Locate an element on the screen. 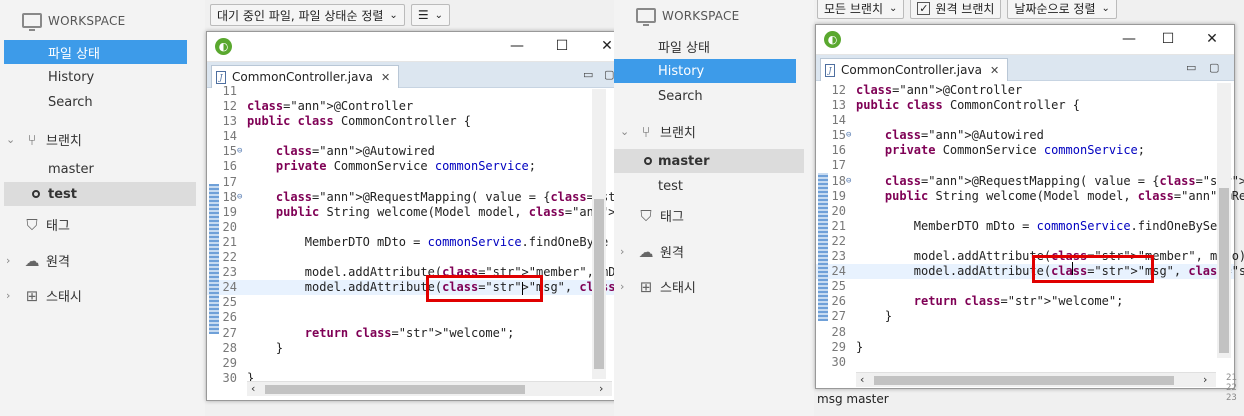  code-line: 28 } is located at coordinates (410, 348).